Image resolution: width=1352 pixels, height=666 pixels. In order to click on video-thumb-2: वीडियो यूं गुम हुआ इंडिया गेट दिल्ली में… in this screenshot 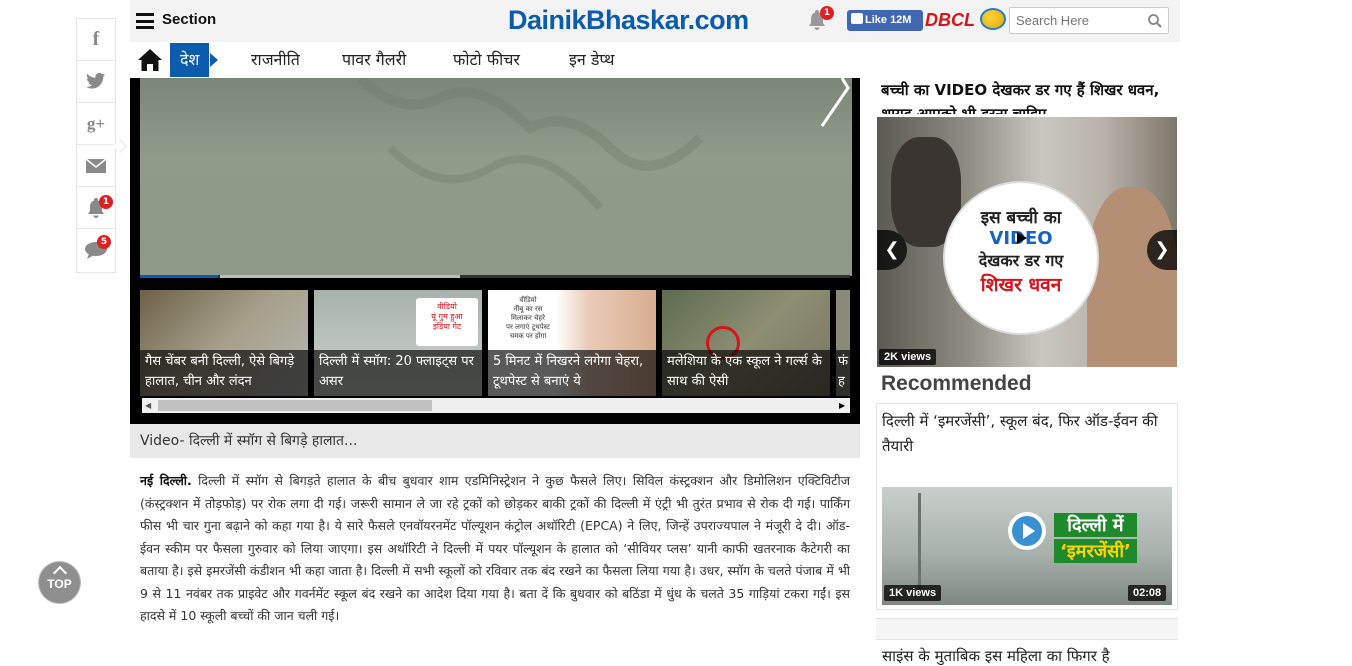, I will do `click(398, 343)`.